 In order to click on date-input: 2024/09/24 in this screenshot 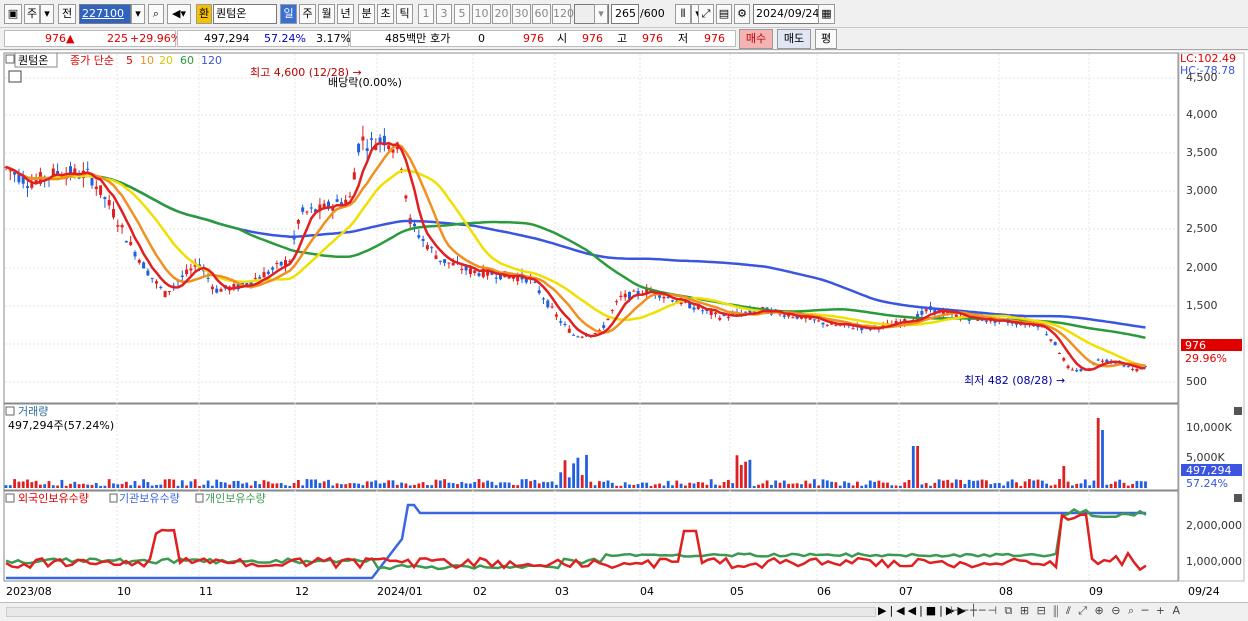, I will do `click(786, 14)`.